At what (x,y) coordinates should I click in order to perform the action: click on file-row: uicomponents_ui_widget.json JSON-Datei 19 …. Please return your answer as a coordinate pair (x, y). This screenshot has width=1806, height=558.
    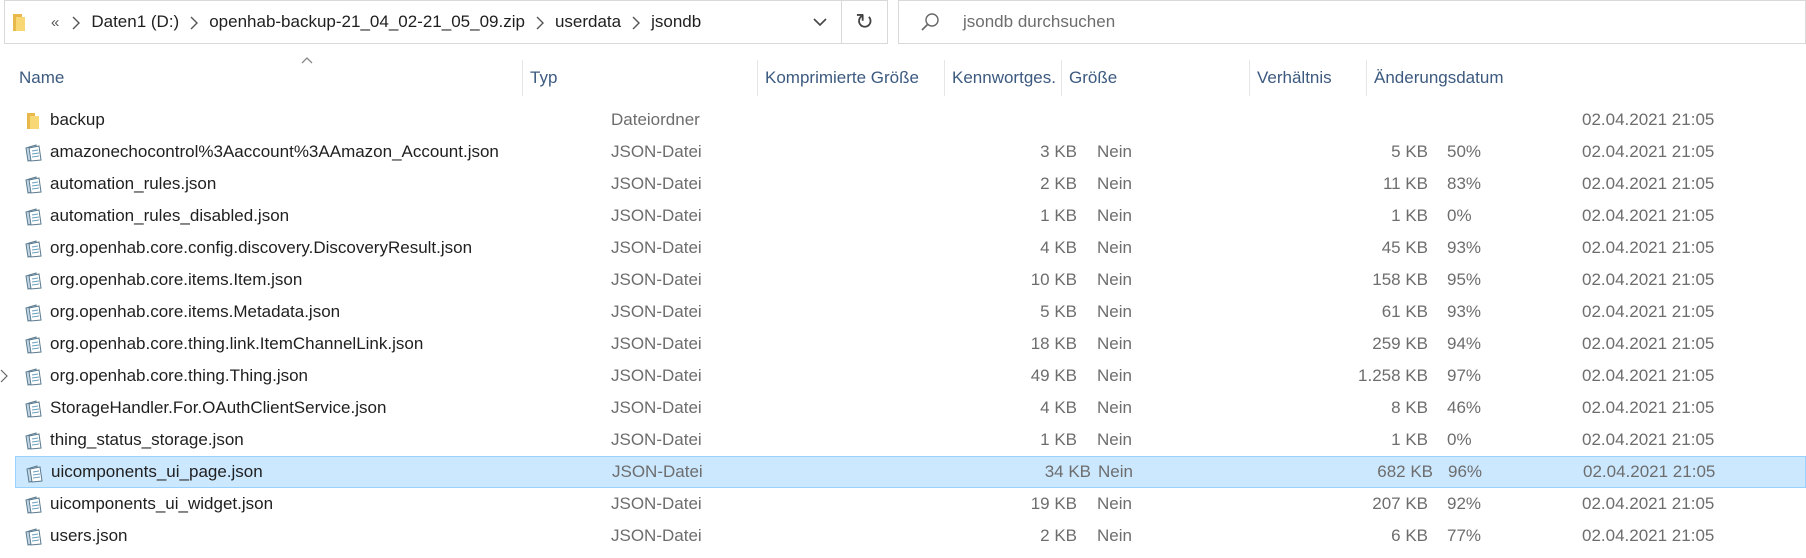
    Looking at the image, I should click on (903, 504).